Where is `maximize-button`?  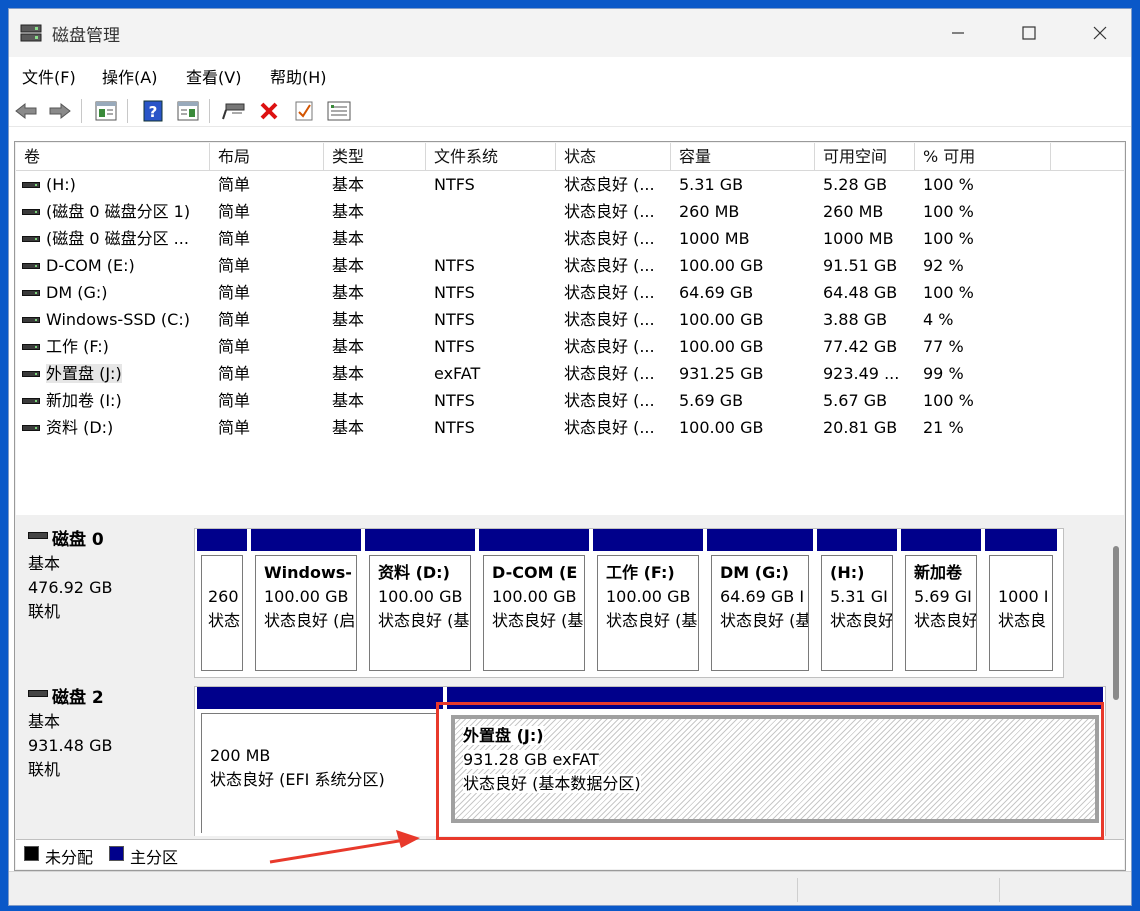
maximize-button is located at coordinates (1029, 33).